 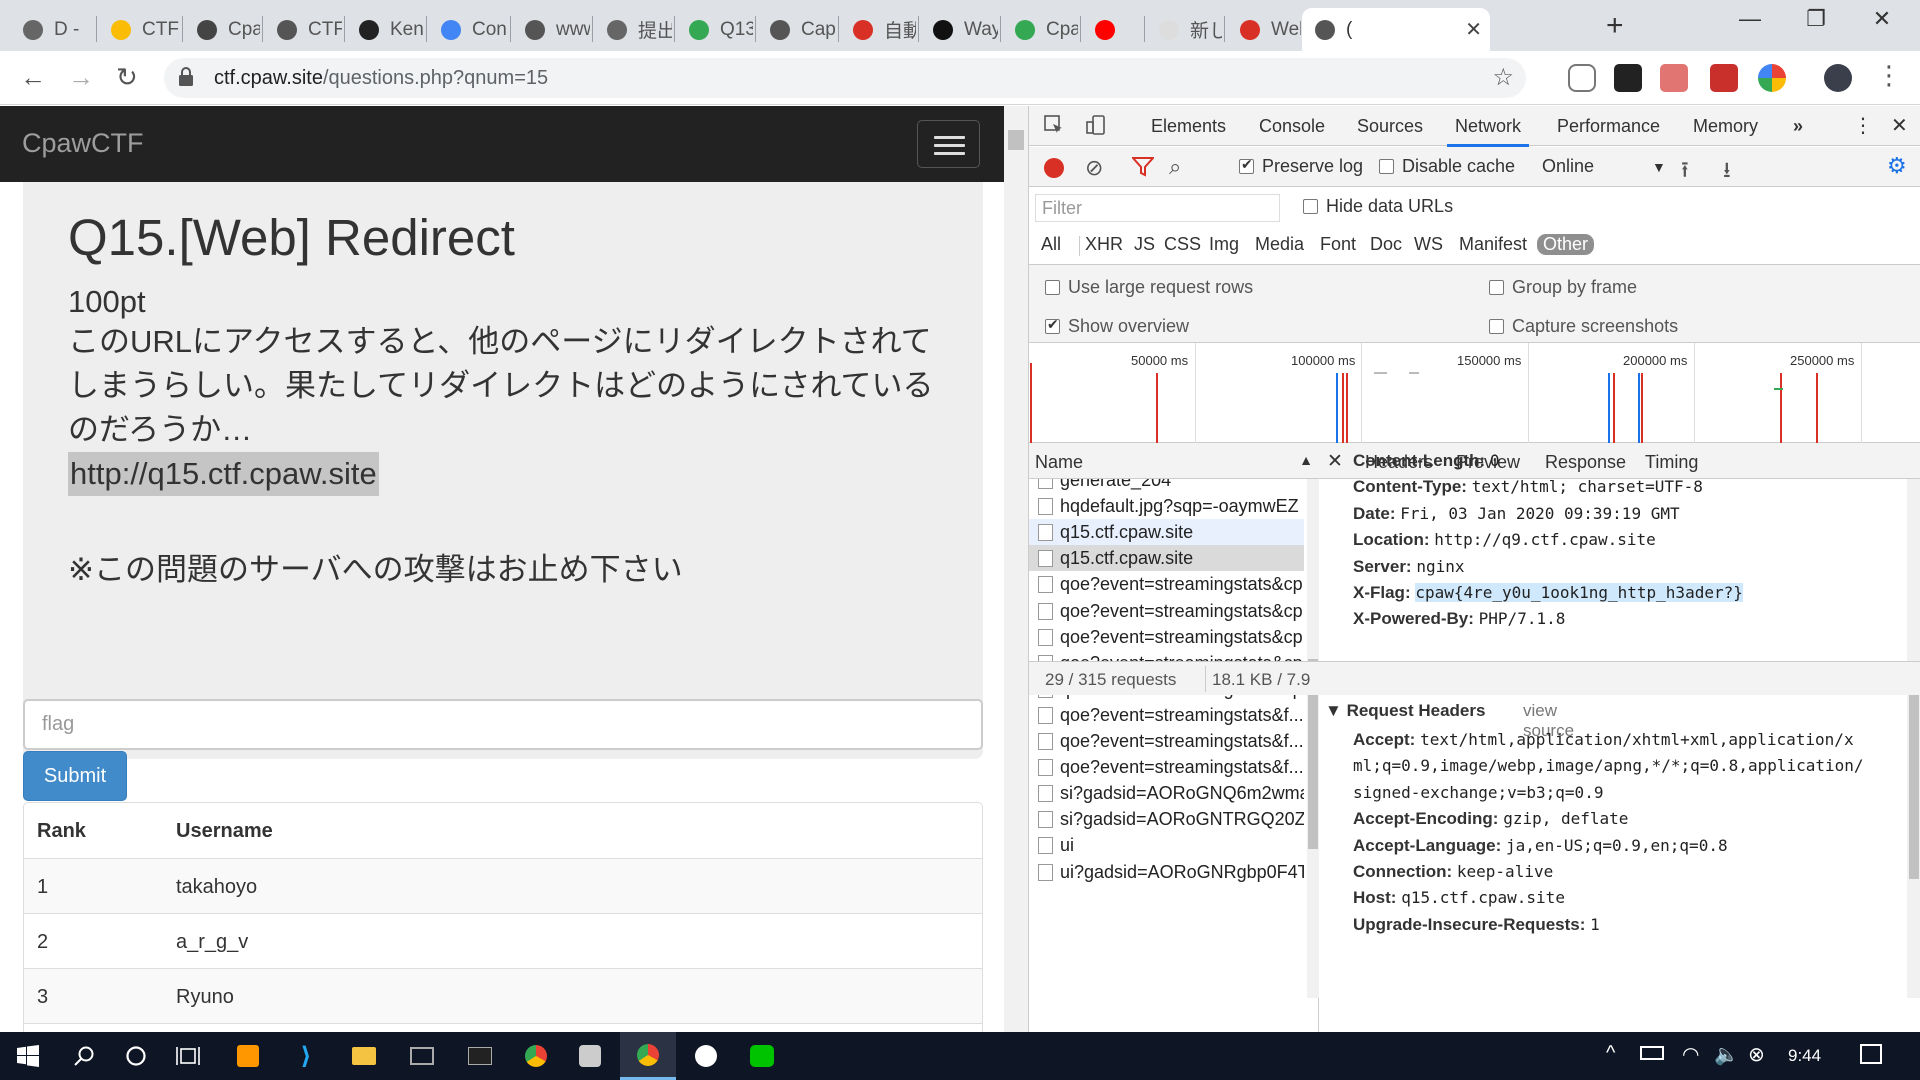 I want to click on request-row: si?gadsid=AORoGNQ6m2wma, so click(x=1166, y=793).